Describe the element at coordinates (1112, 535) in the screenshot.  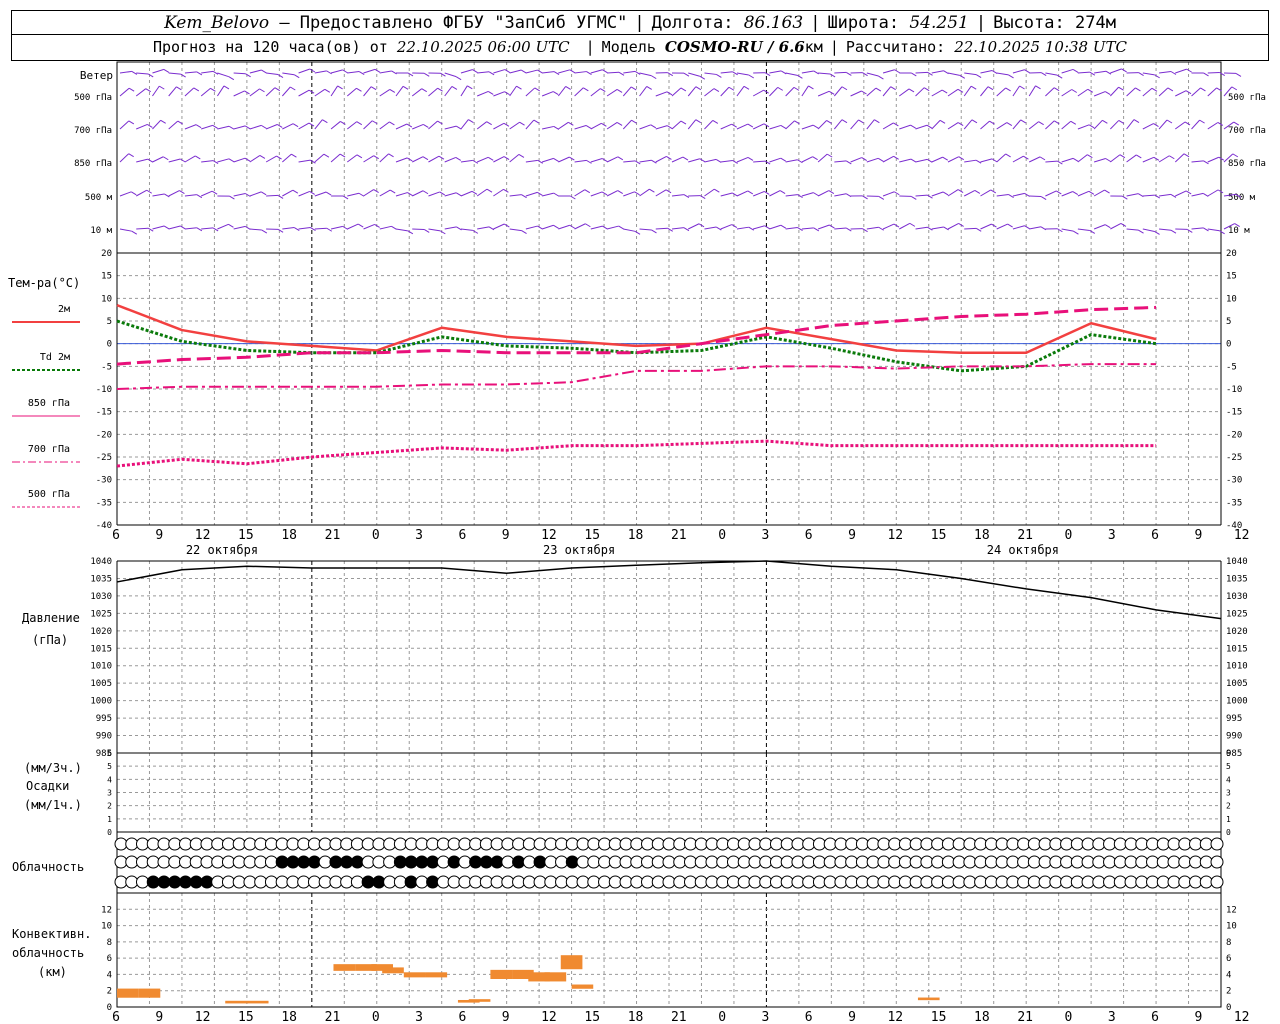
I see `x-tick-label: 3` at that location.